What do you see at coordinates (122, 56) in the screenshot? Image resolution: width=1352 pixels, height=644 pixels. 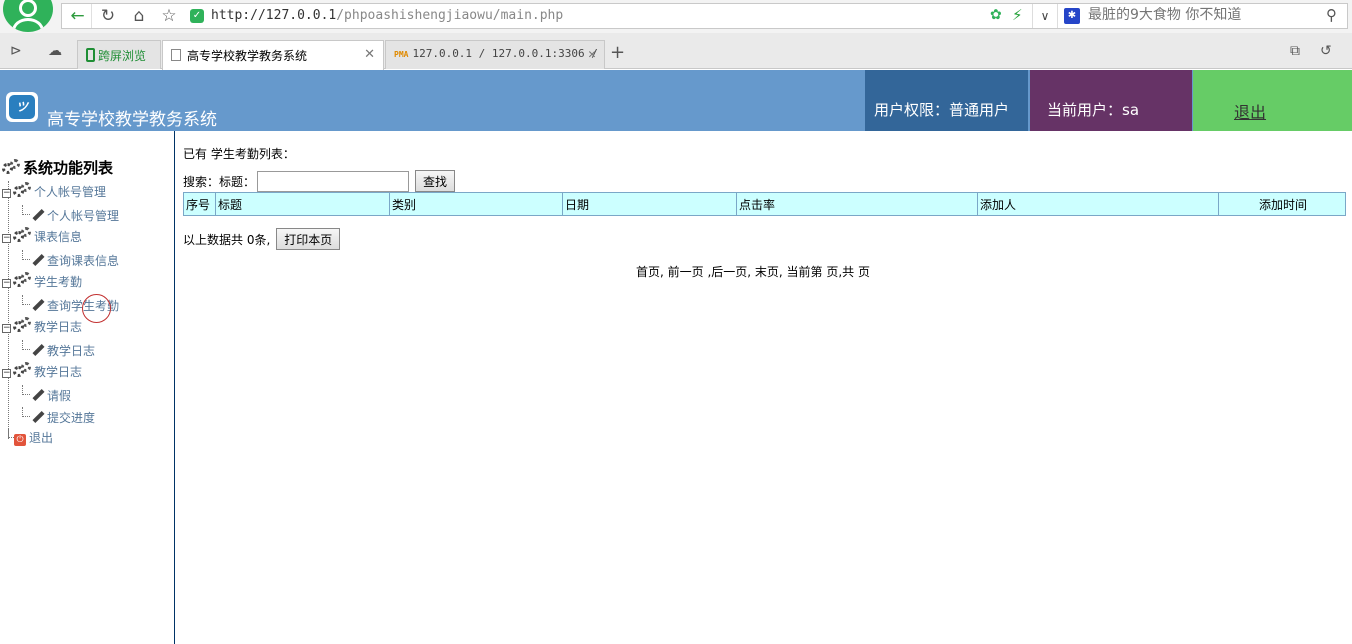 I see `tab-label: 跨屏浏览` at bounding box center [122, 56].